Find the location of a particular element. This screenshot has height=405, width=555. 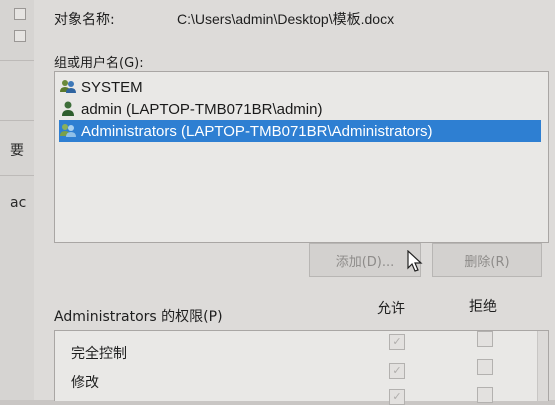

permission-name: 完全控制 is located at coordinates (99, 354).